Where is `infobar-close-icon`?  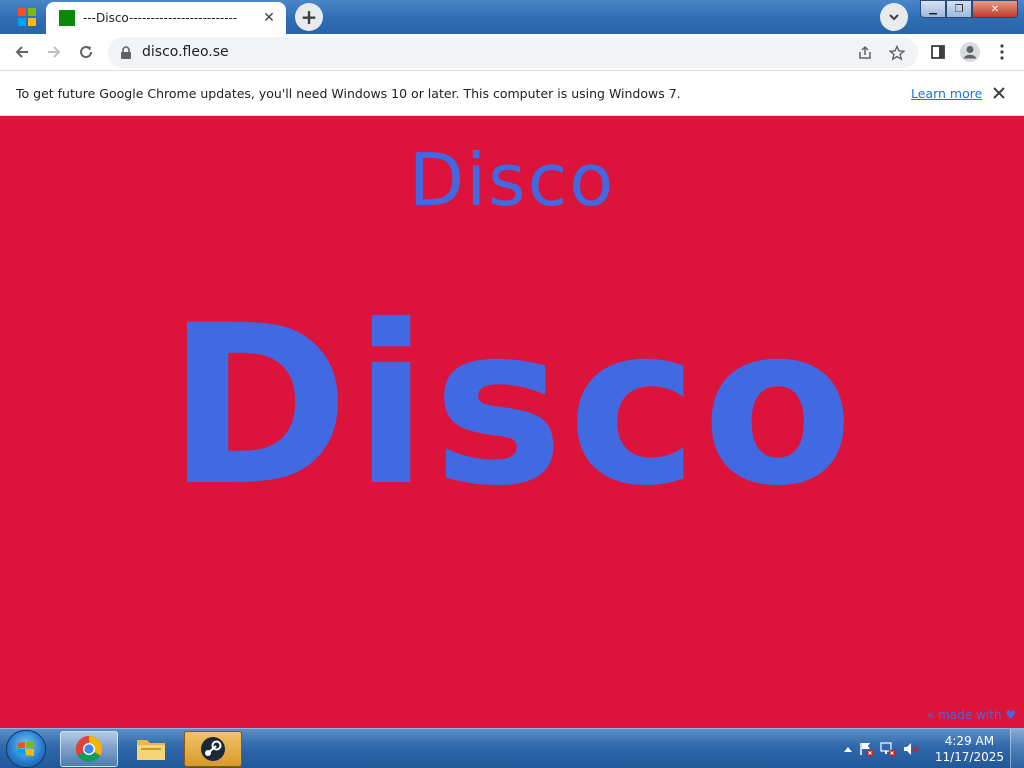
infobar-close-icon is located at coordinates (999, 93).